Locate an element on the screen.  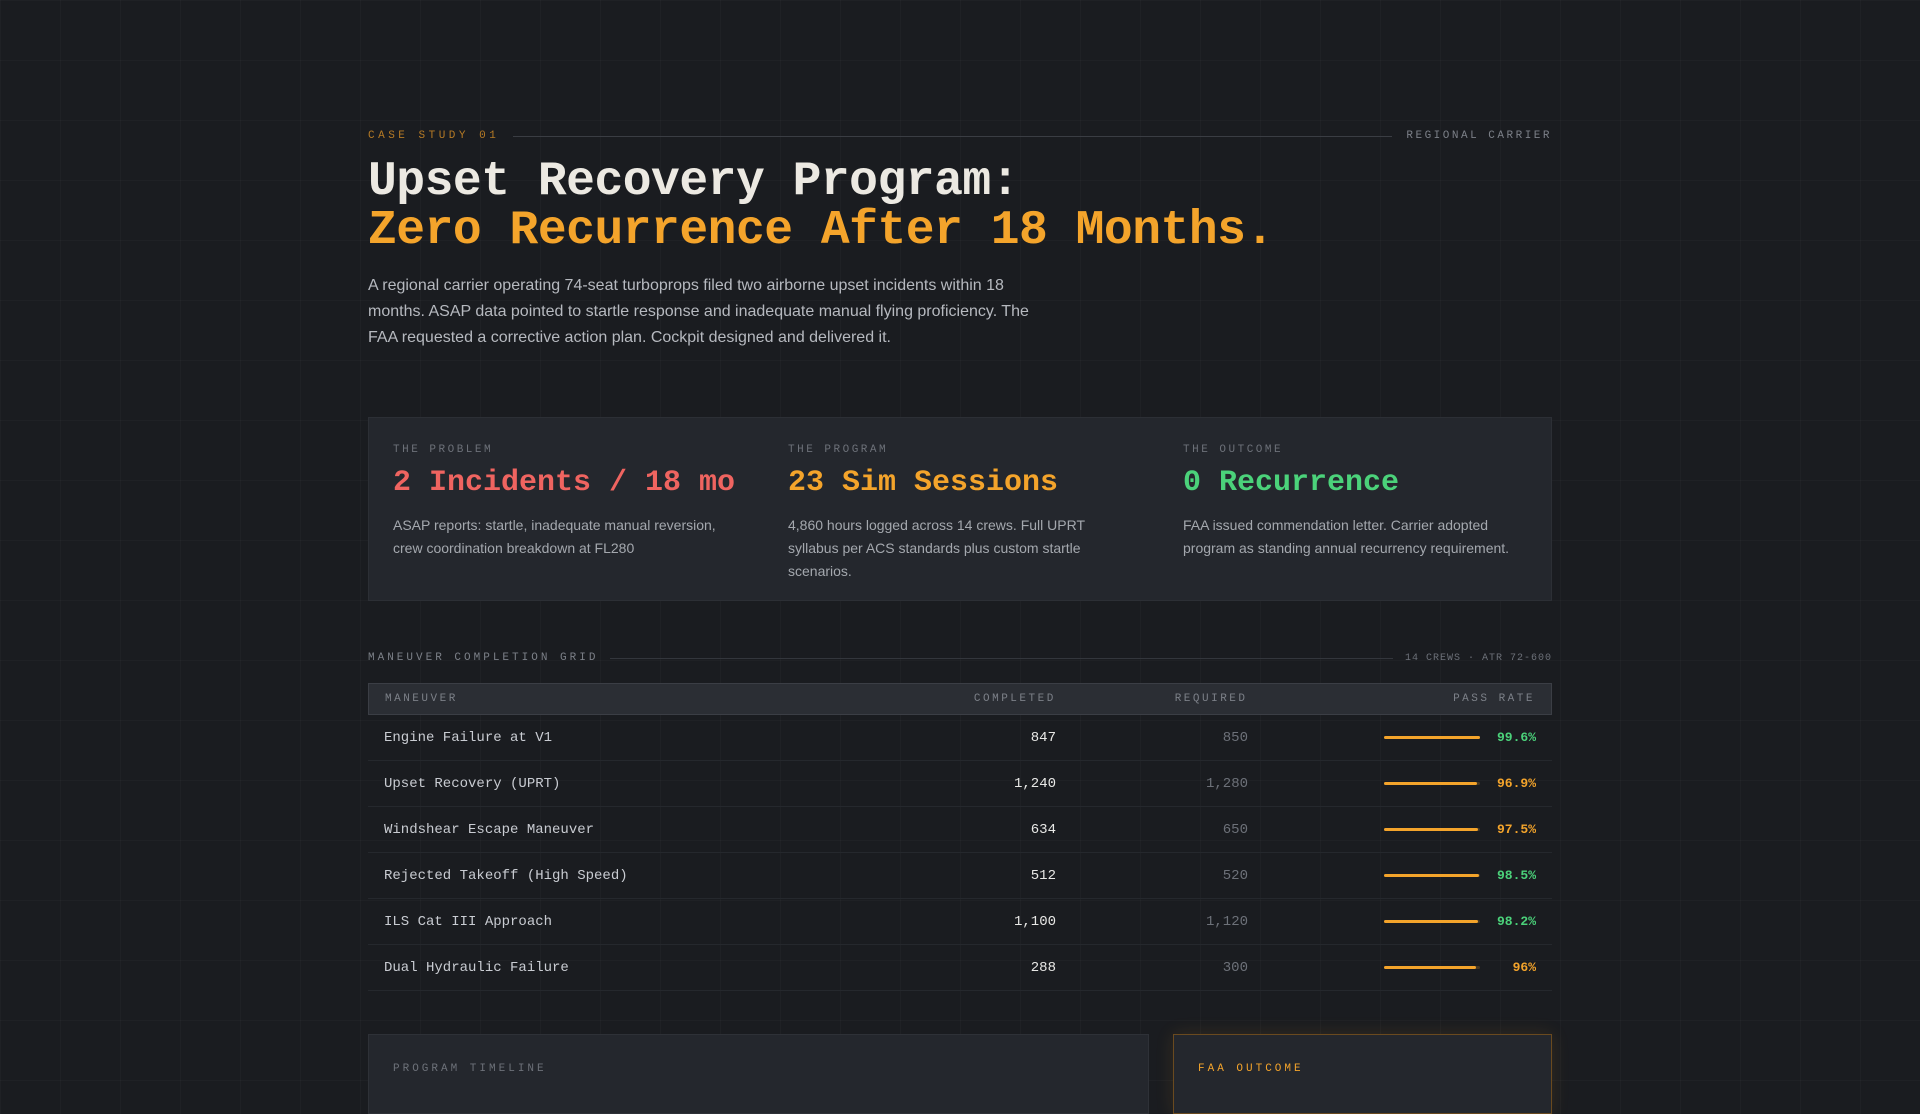
maneuver-cell: Rejected Takeoff (High Speed) is located at coordinates (506, 875).